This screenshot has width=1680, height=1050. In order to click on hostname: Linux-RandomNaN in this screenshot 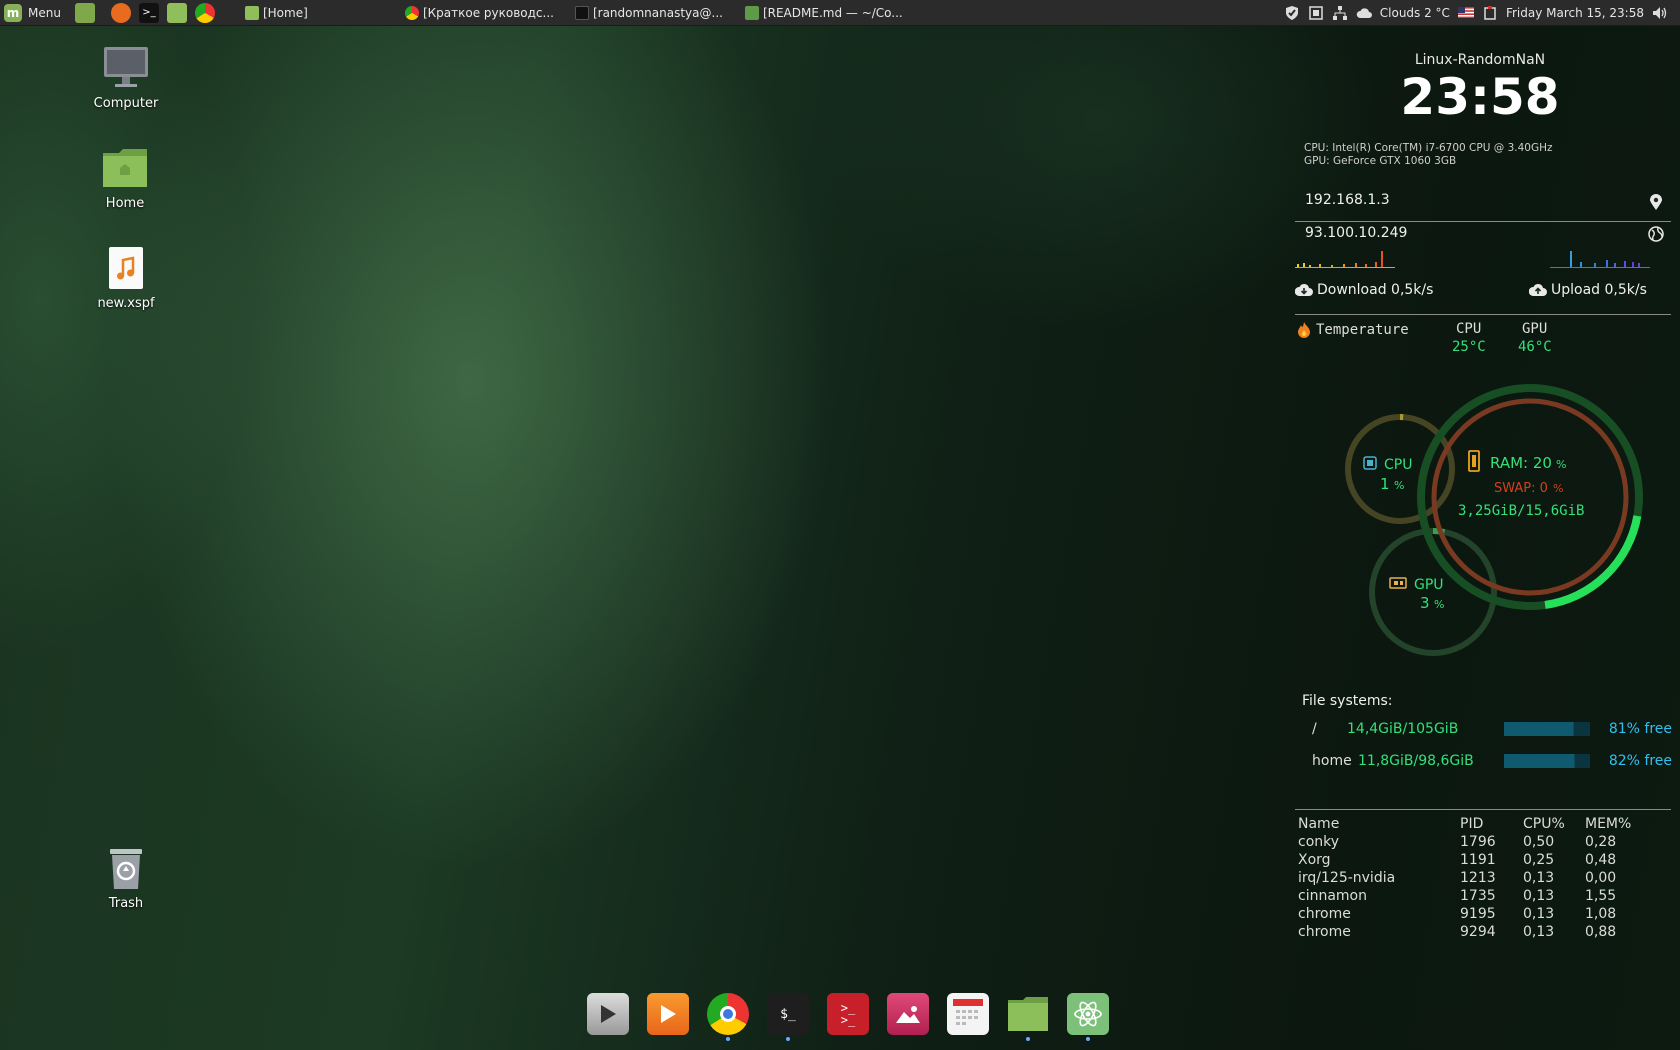, I will do `click(1480, 60)`.